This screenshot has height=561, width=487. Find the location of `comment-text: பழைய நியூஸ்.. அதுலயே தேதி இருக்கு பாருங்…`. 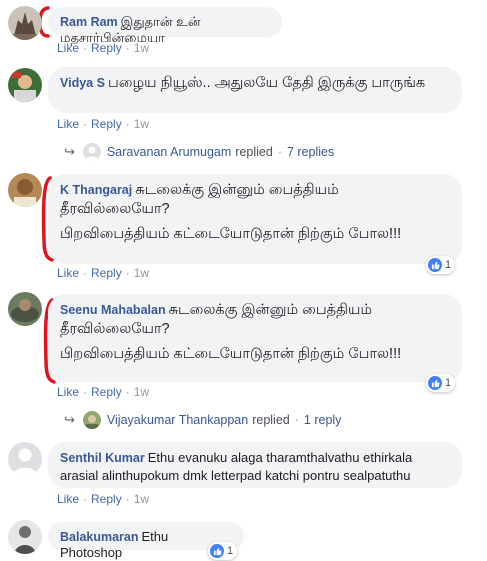

comment-text: பழைய நியூஸ்.. அதுலயே தேதி இருக்கு பாருங்… is located at coordinates (266, 83).